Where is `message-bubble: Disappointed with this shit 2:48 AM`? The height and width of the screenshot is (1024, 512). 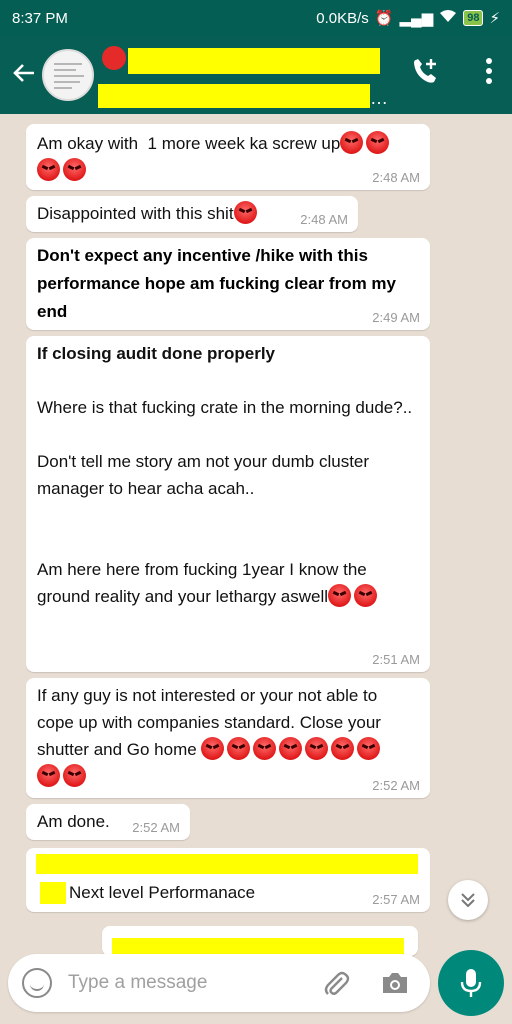
message-bubble: Disappointed with this shit 2:48 AM is located at coordinates (192, 214).